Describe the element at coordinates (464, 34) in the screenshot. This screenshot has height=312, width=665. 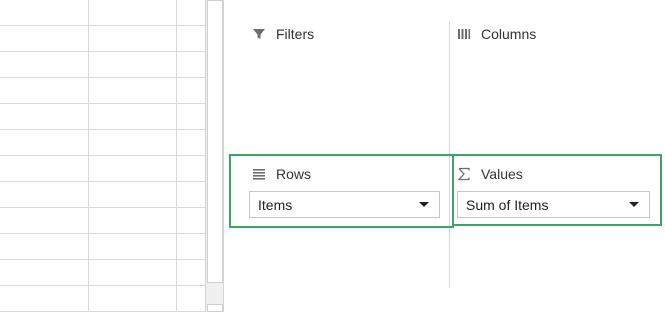
I see `columns-icon` at that location.